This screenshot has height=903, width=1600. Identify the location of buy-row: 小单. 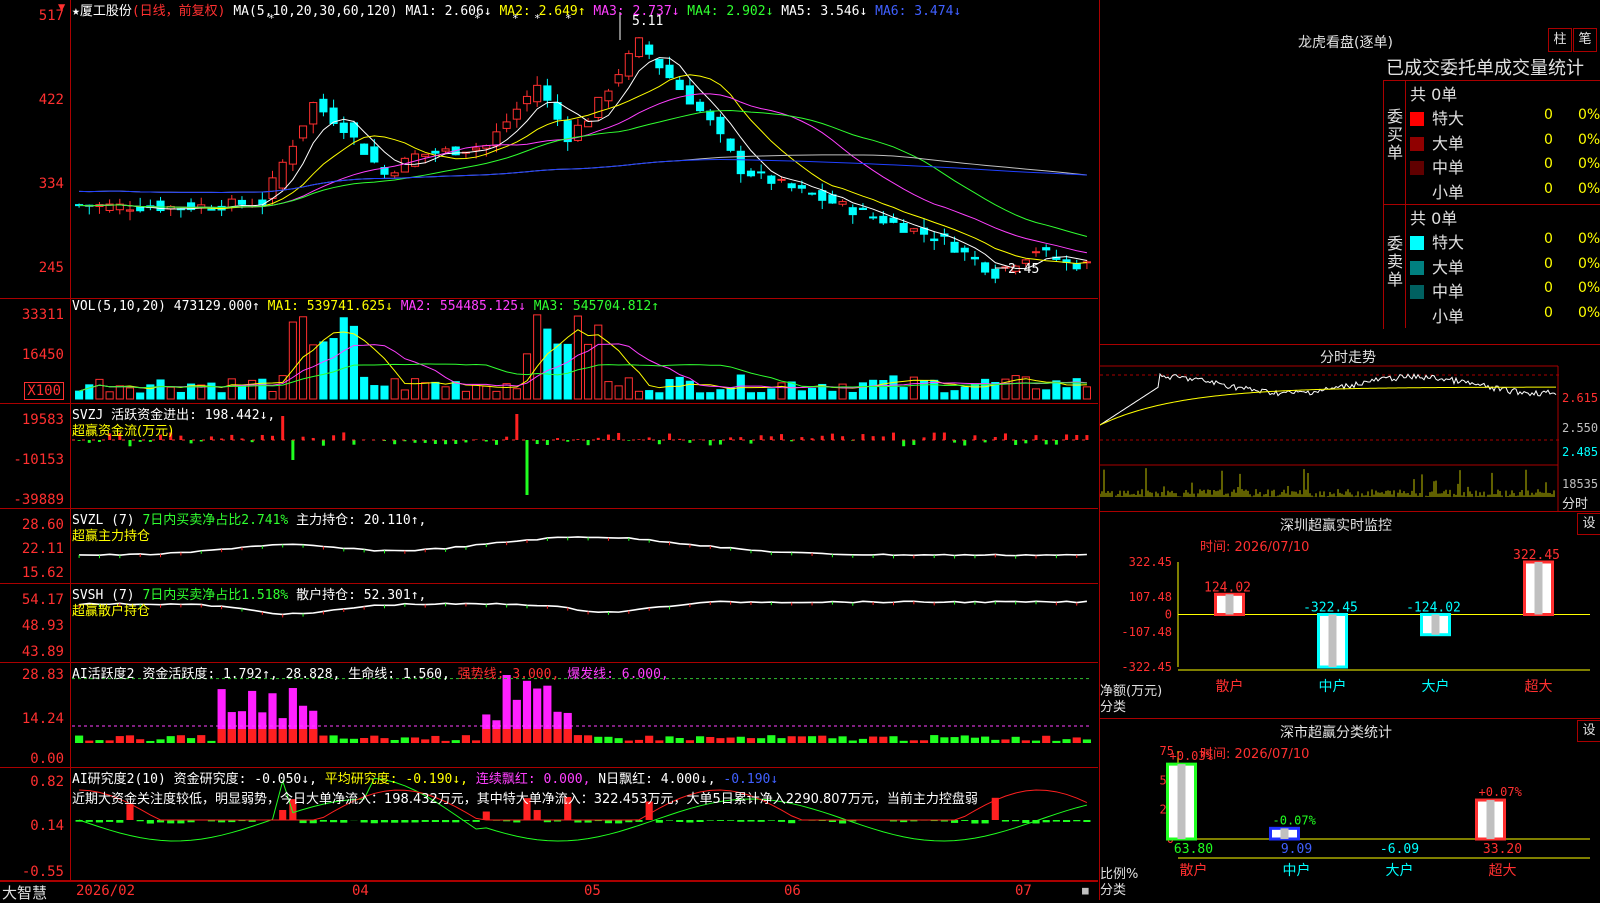
(1437, 191).